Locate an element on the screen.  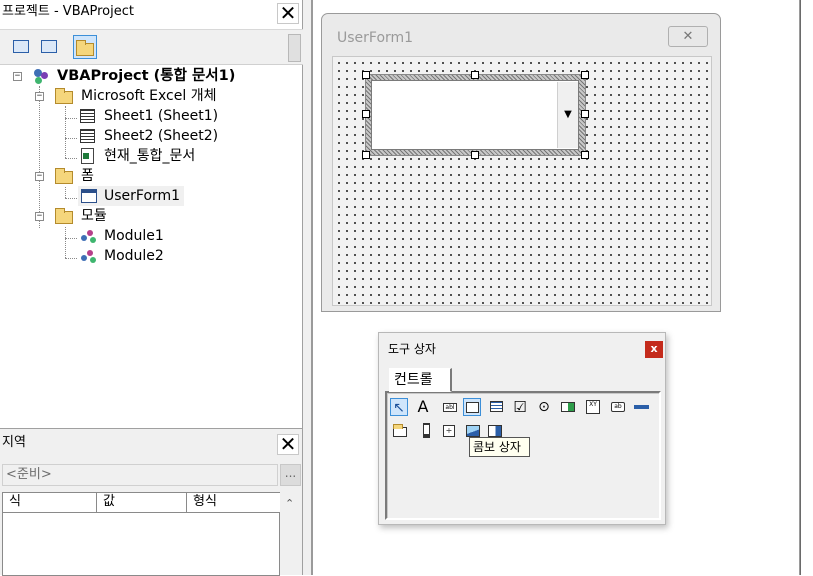
tree-item-label: Module1 is located at coordinates (134, 236).